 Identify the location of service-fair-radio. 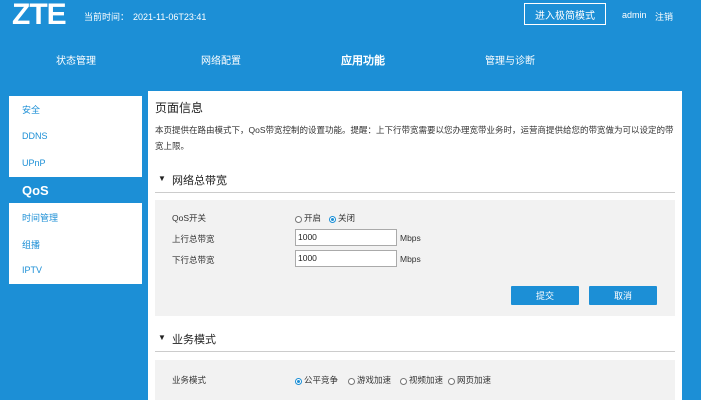
(298, 381).